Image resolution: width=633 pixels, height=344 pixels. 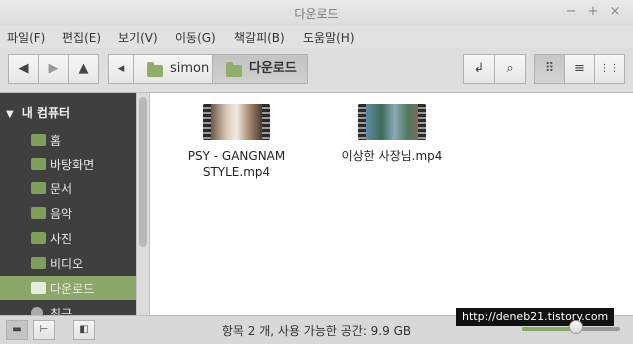 I want to click on breadcrumb-left-button: ◂, so click(x=121, y=69).